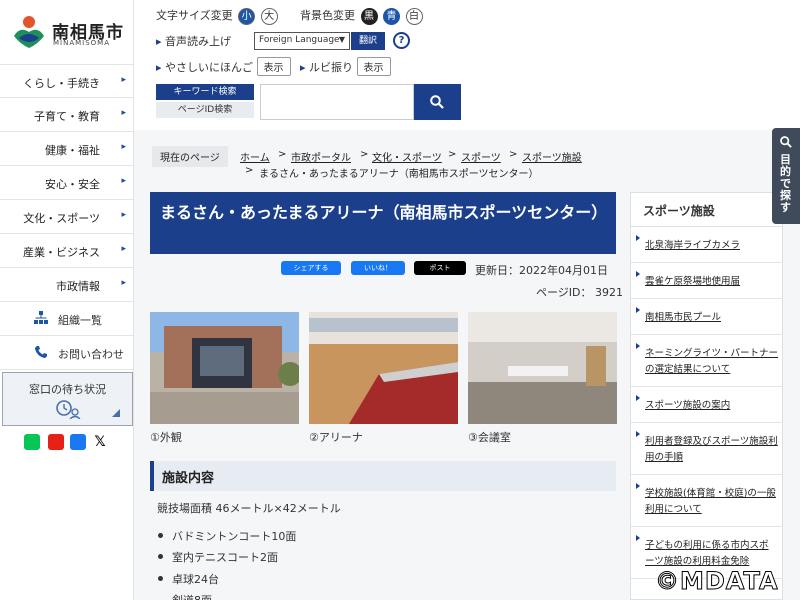 The image size is (800, 600). Describe the element at coordinates (706, 282) in the screenshot. I see `related-link: 雲雀ケ原祭場地使用届` at that location.